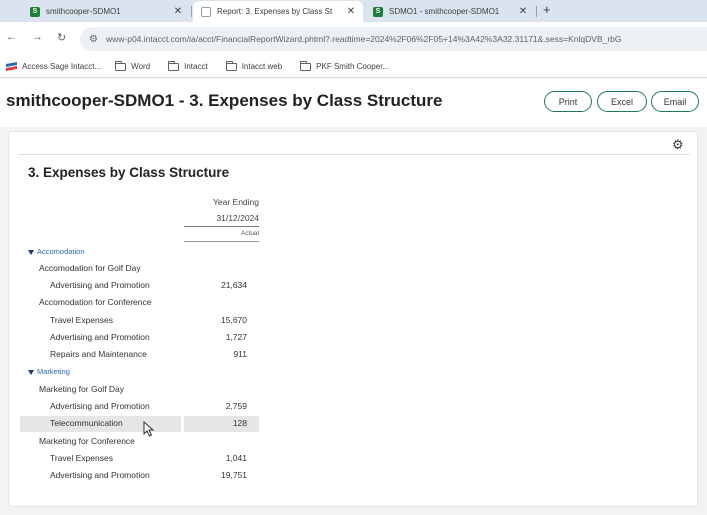 This screenshot has width=707, height=515. What do you see at coordinates (130, 390) in the screenshot?
I see `group-row: Marketing for Golf Day` at bounding box center [130, 390].